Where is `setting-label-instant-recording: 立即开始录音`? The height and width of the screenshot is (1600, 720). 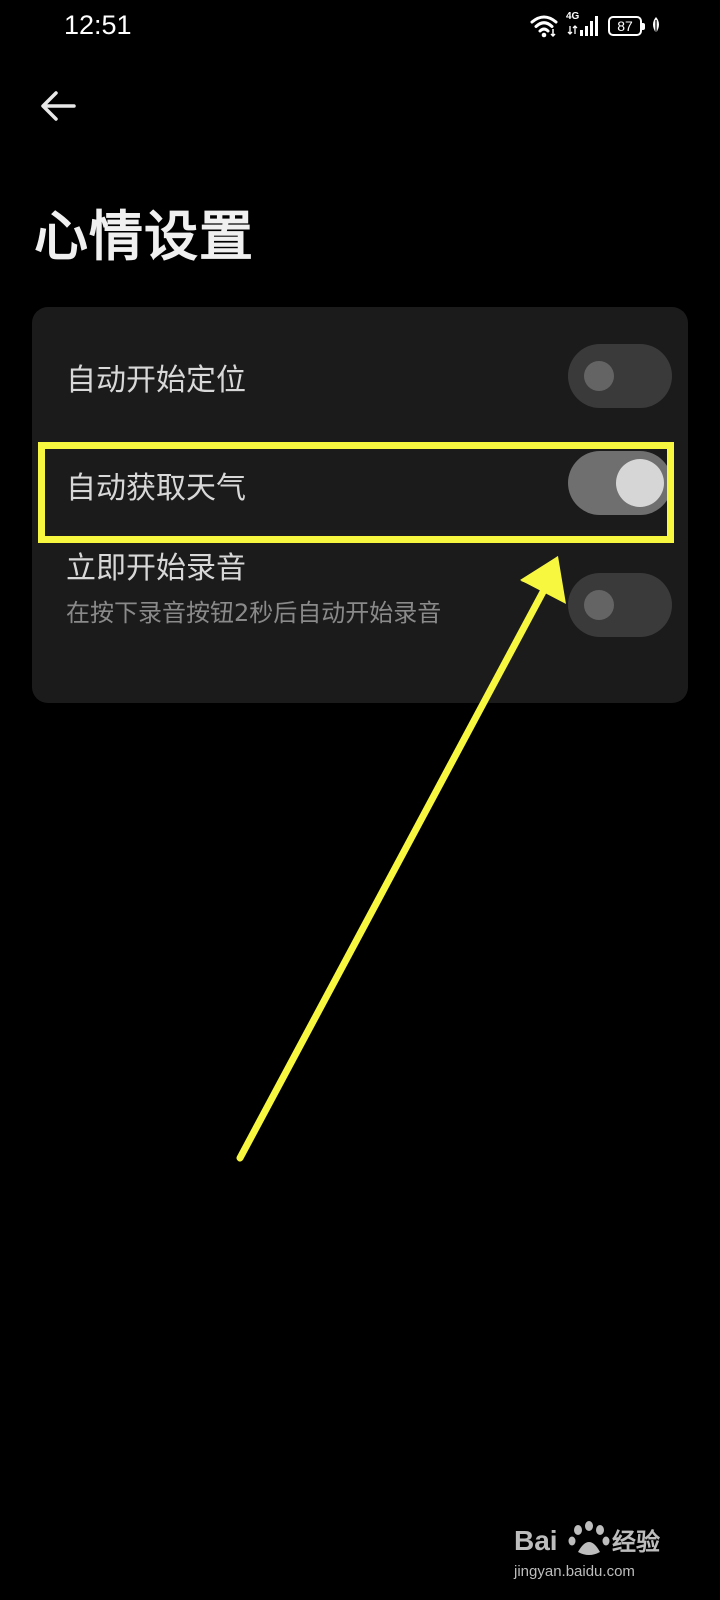
setting-label-instant-recording: 立即开始录音 is located at coordinates (156, 568).